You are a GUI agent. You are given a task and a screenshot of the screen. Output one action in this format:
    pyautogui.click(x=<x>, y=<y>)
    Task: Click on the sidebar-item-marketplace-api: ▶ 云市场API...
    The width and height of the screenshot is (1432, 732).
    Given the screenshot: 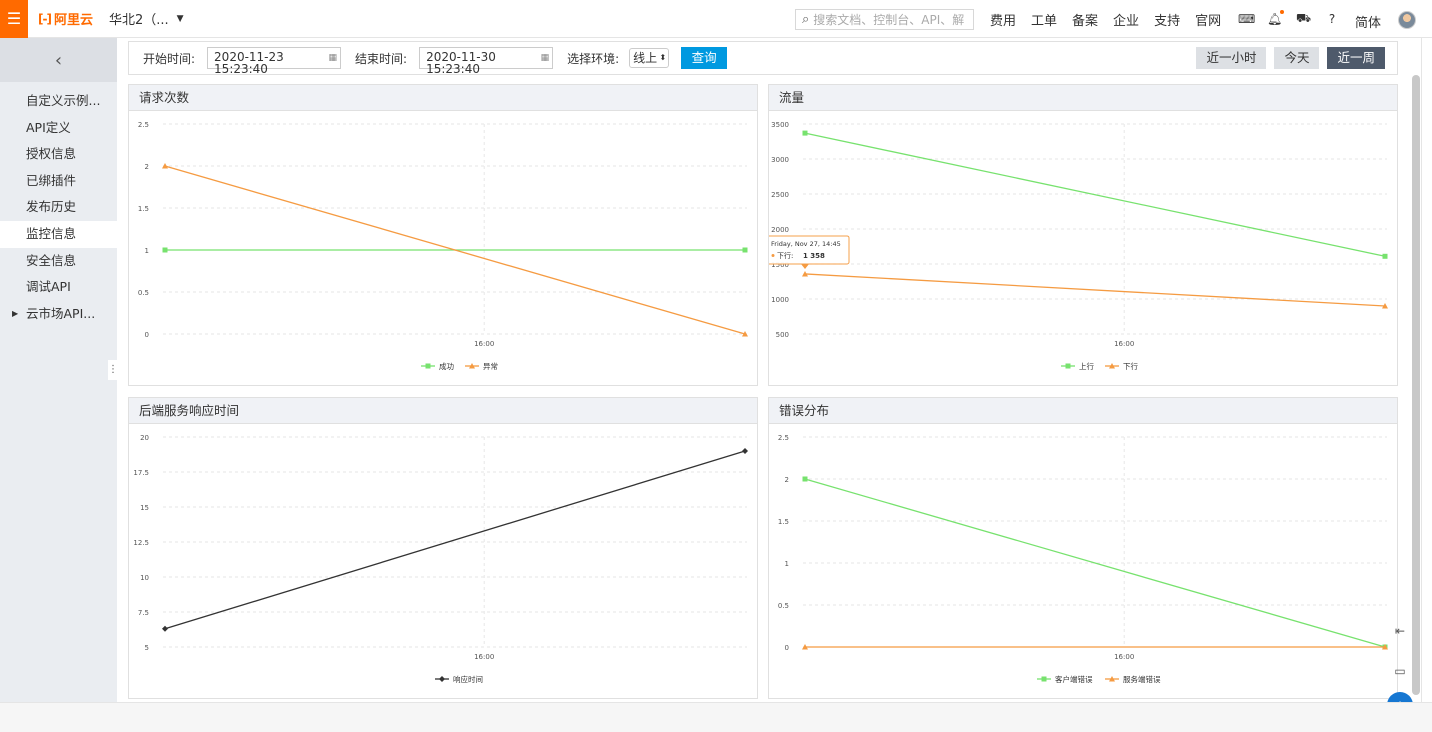 What is the action you would take?
    pyautogui.click(x=58, y=314)
    